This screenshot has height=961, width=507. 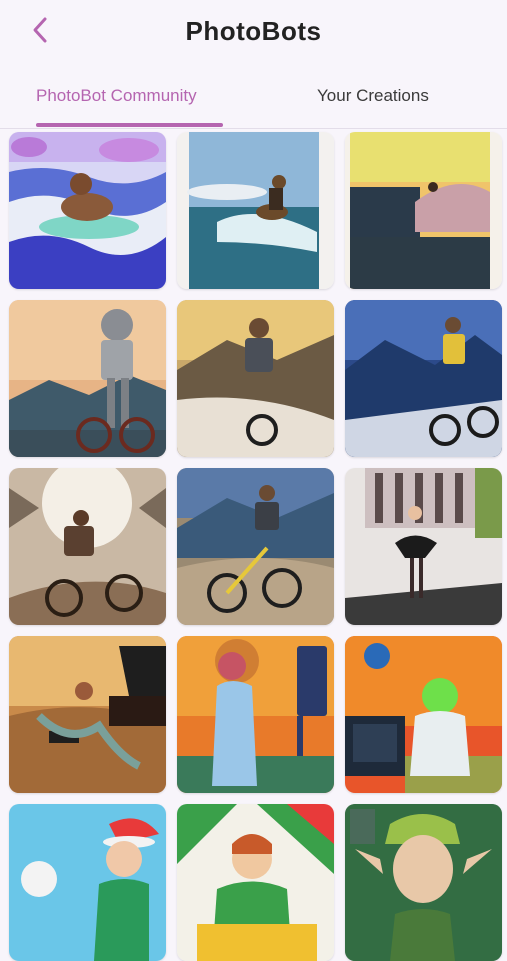 I want to click on active-tab-indicator, so click(x=129, y=125).